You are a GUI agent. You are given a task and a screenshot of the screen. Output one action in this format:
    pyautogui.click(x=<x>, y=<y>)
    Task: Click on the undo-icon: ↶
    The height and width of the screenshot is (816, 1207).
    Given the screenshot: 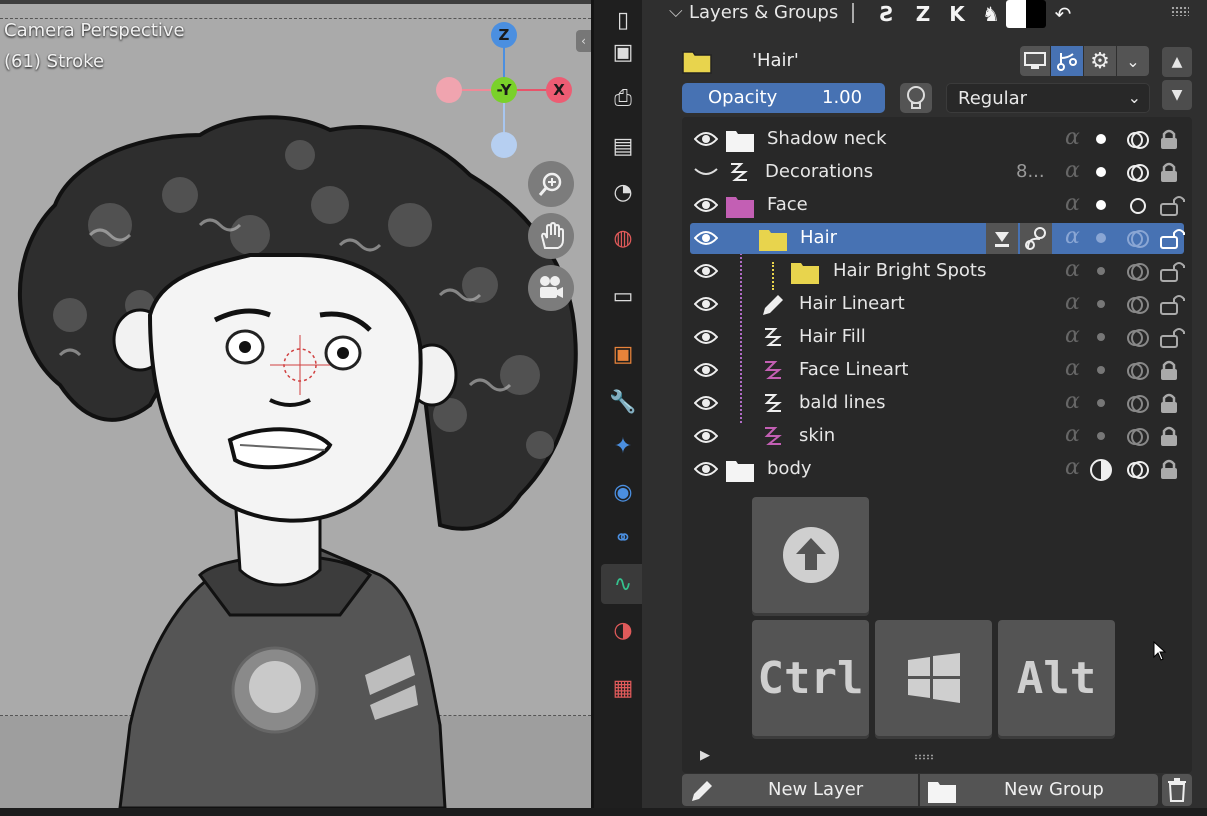 What is the action you would take?
    pyautogui.click(x=1063, y=14)
    